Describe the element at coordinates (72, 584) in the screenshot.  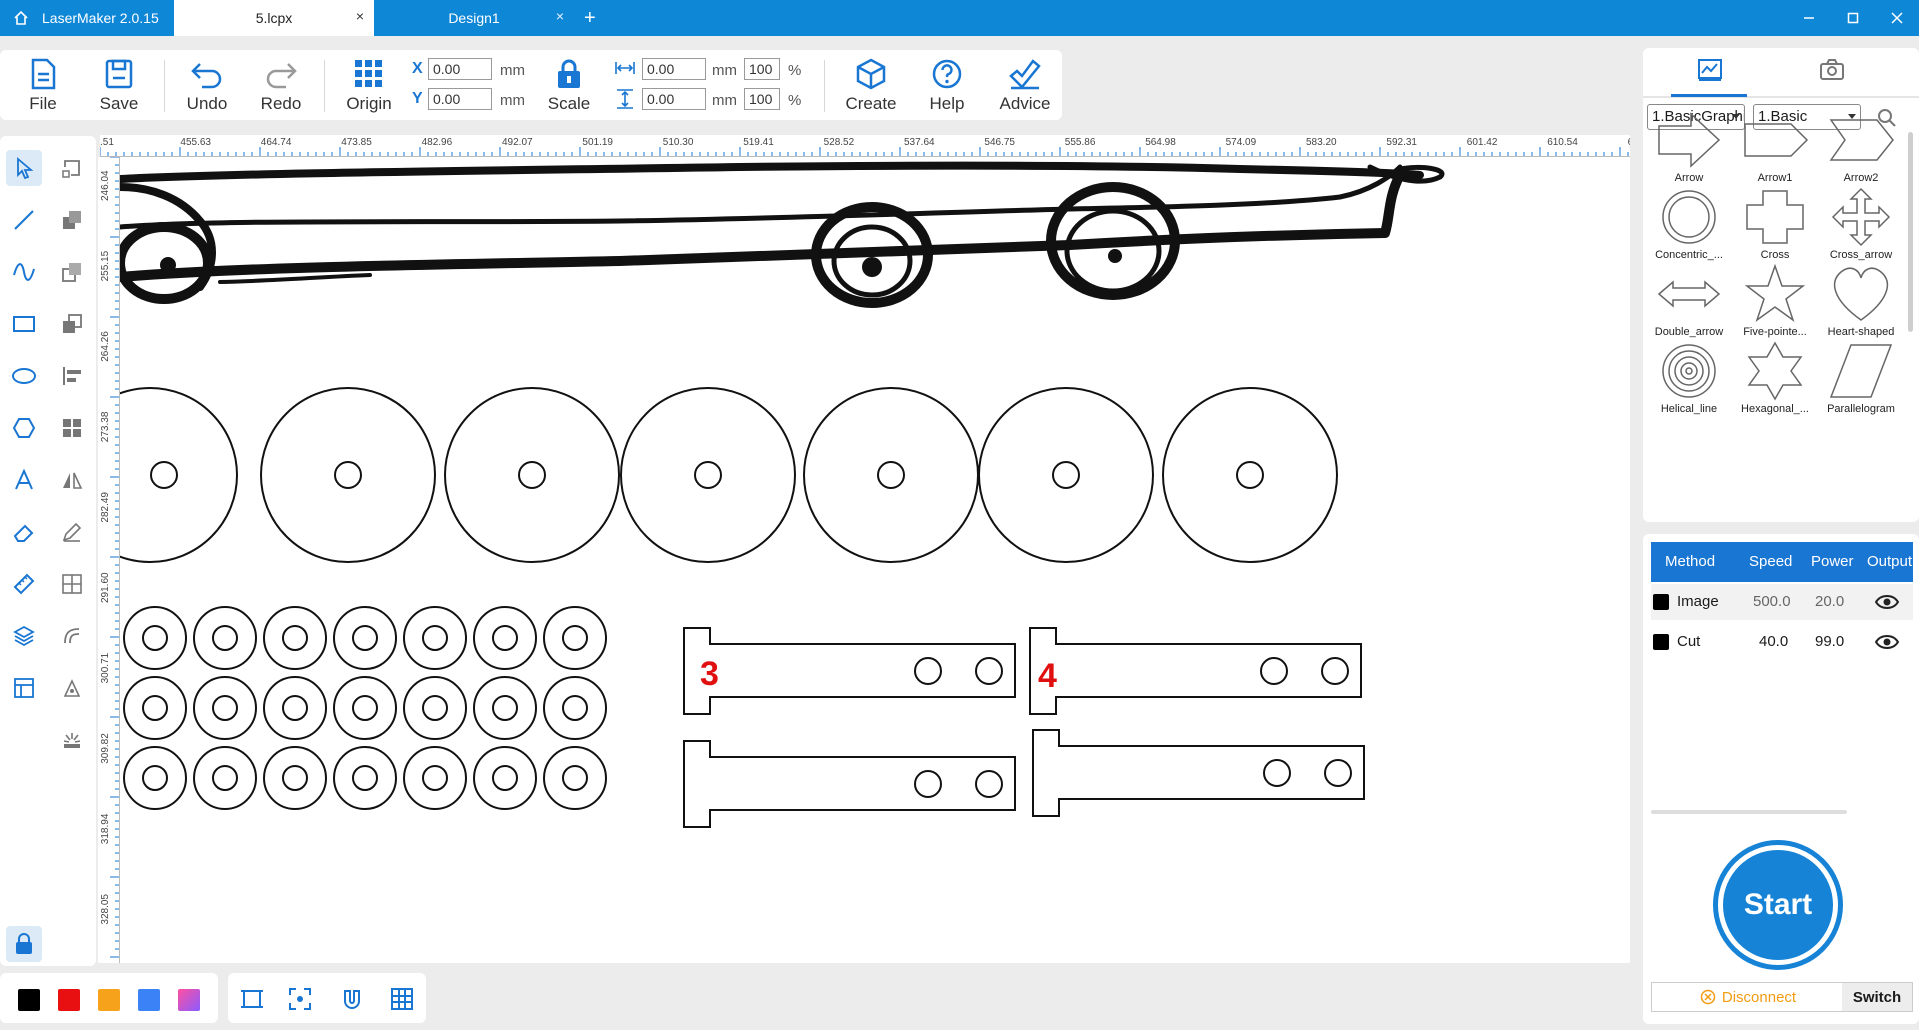
I see `distribute-tool` at that location.